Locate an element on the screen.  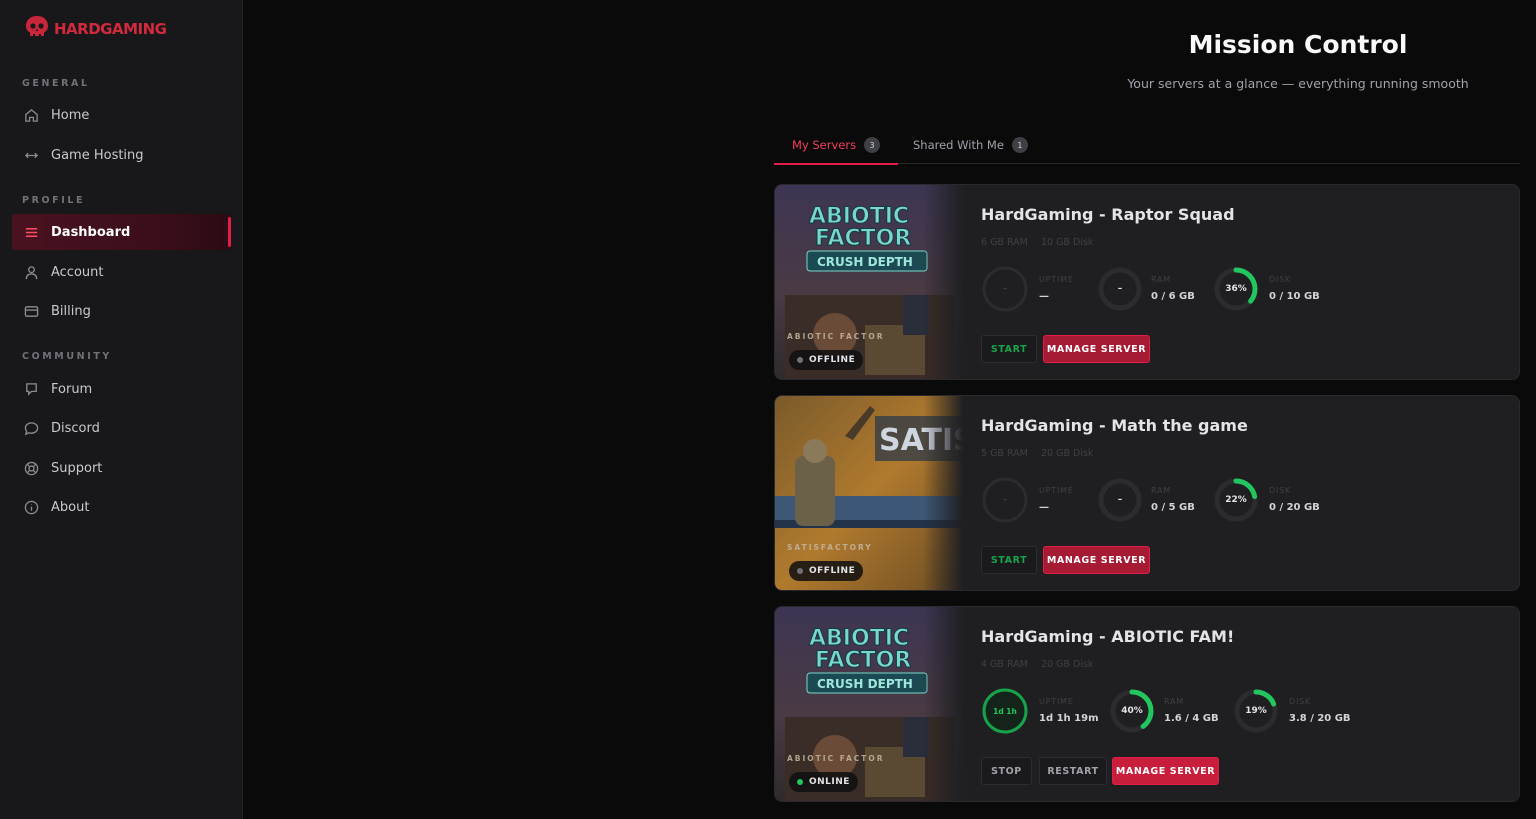
sidebar-item-discord: Discord is located at coordinates (121, 428).